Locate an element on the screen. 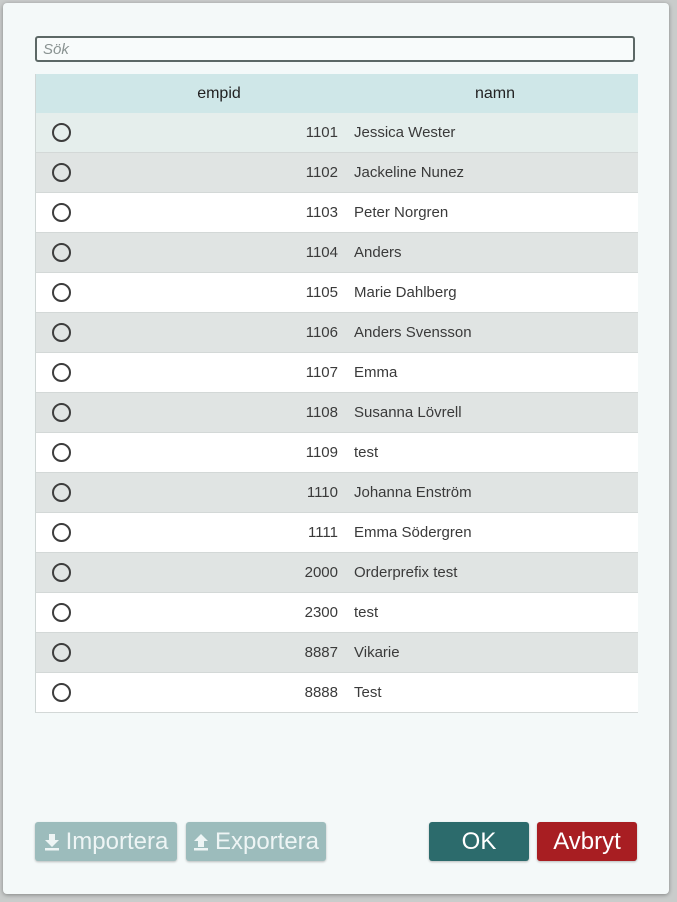  table-row: 8887 Vikarie is located at coordinates (337, 653).